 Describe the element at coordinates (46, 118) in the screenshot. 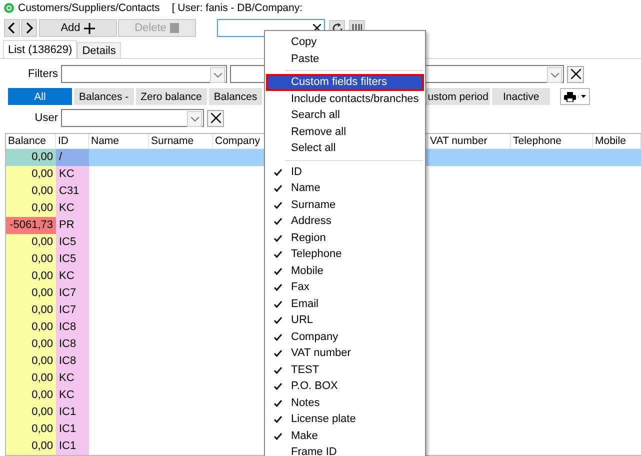

I see `user-label: User` at that location.